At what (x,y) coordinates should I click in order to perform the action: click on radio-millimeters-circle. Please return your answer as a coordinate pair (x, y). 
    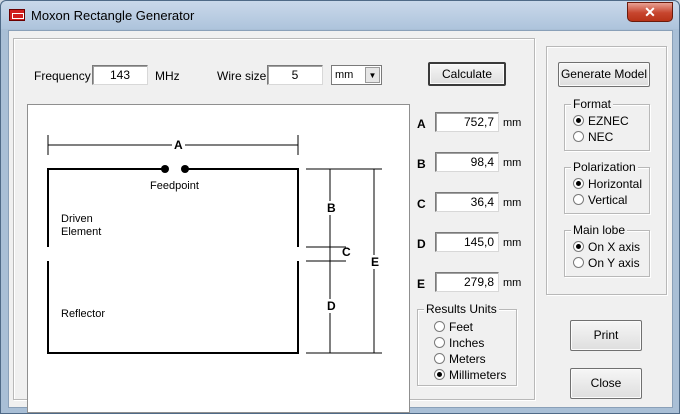
    Looking at the image, I should click on (439, 374).